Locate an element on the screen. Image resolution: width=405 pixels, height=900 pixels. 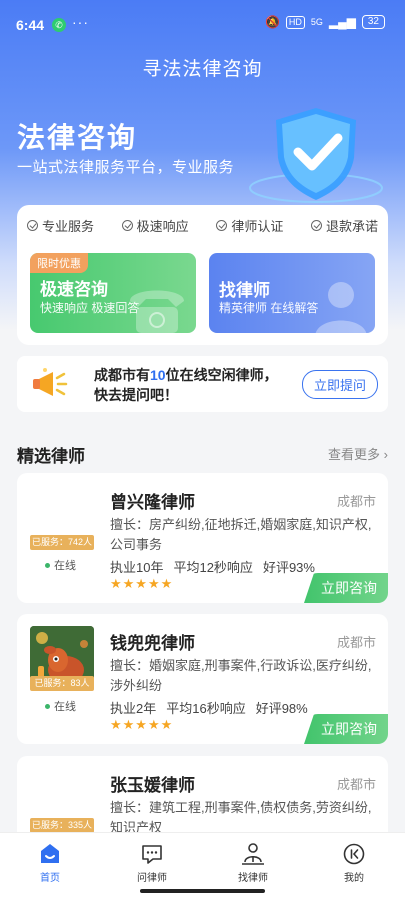
served-count-badge: 已服务：335人 is located at coordinates (62, 825).